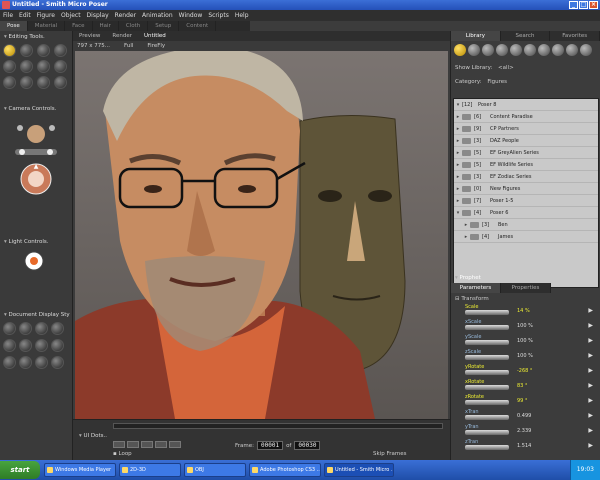 This screenshot has width=600, height=480. I want to click on figures-category-icon, so click(460, 50).